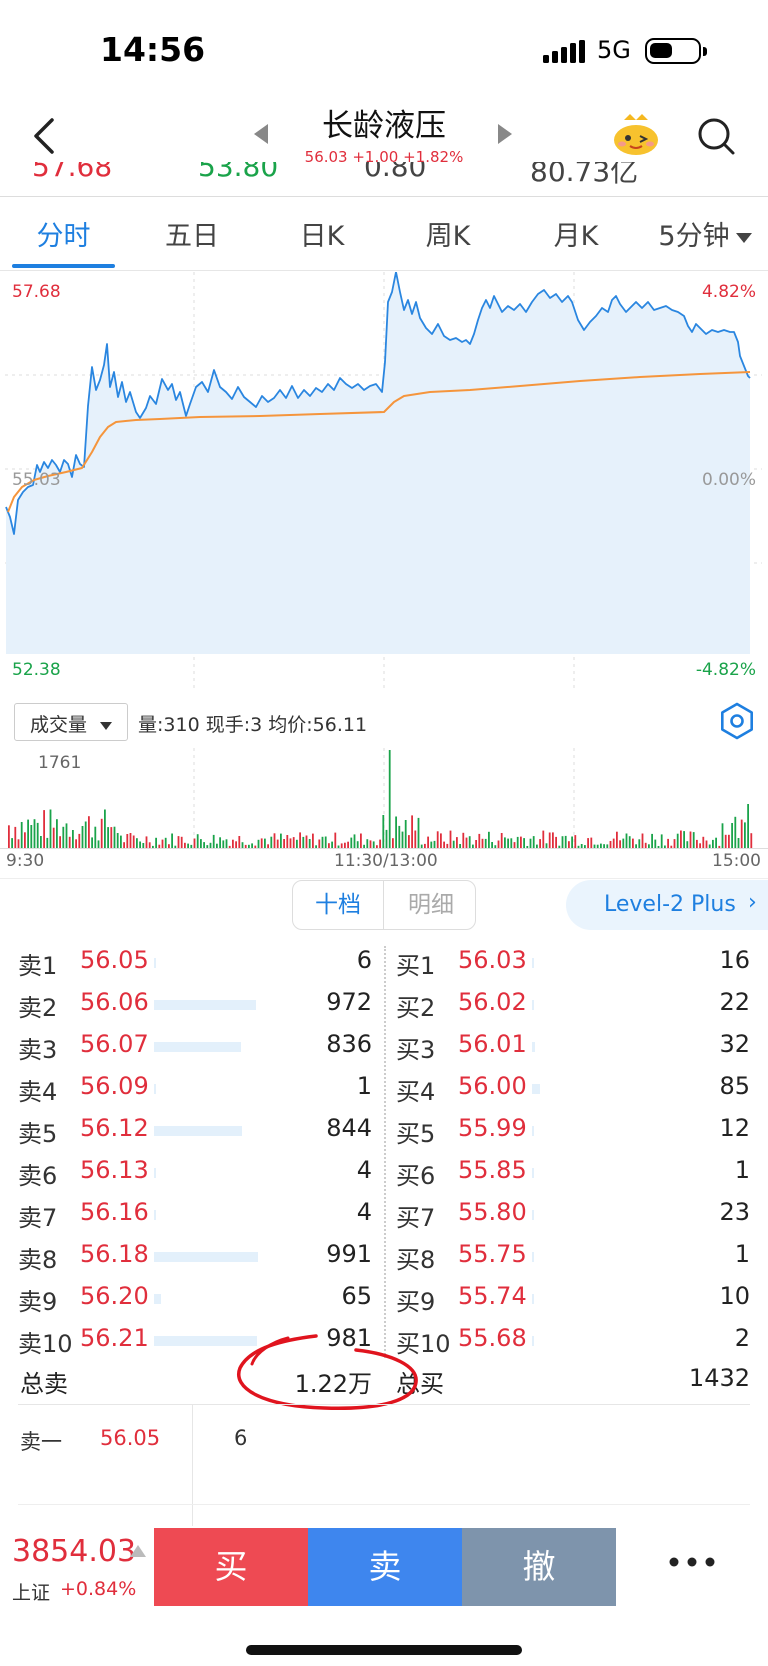 The image size is (768, 1666). Describe the element at coordinates (46, 136) in the screenshot. I see `back-chevron-icon` at that location.